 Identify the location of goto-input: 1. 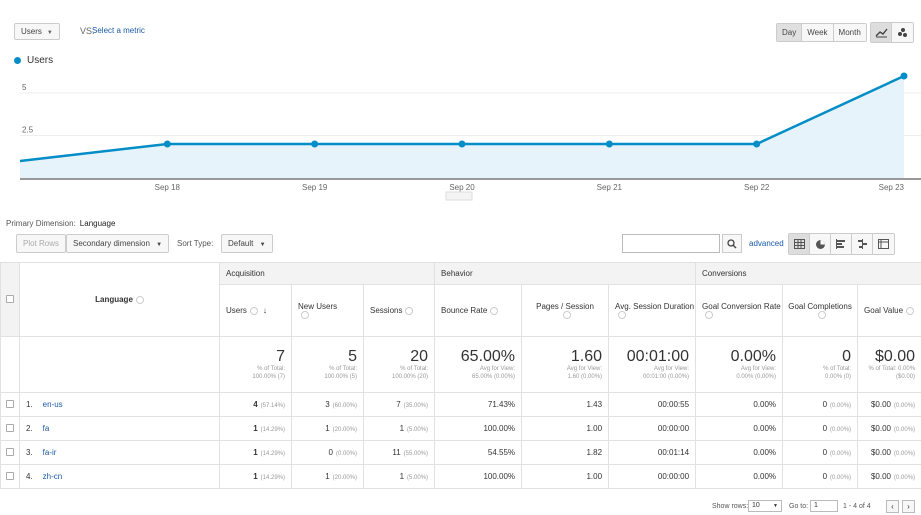
(824, 506).